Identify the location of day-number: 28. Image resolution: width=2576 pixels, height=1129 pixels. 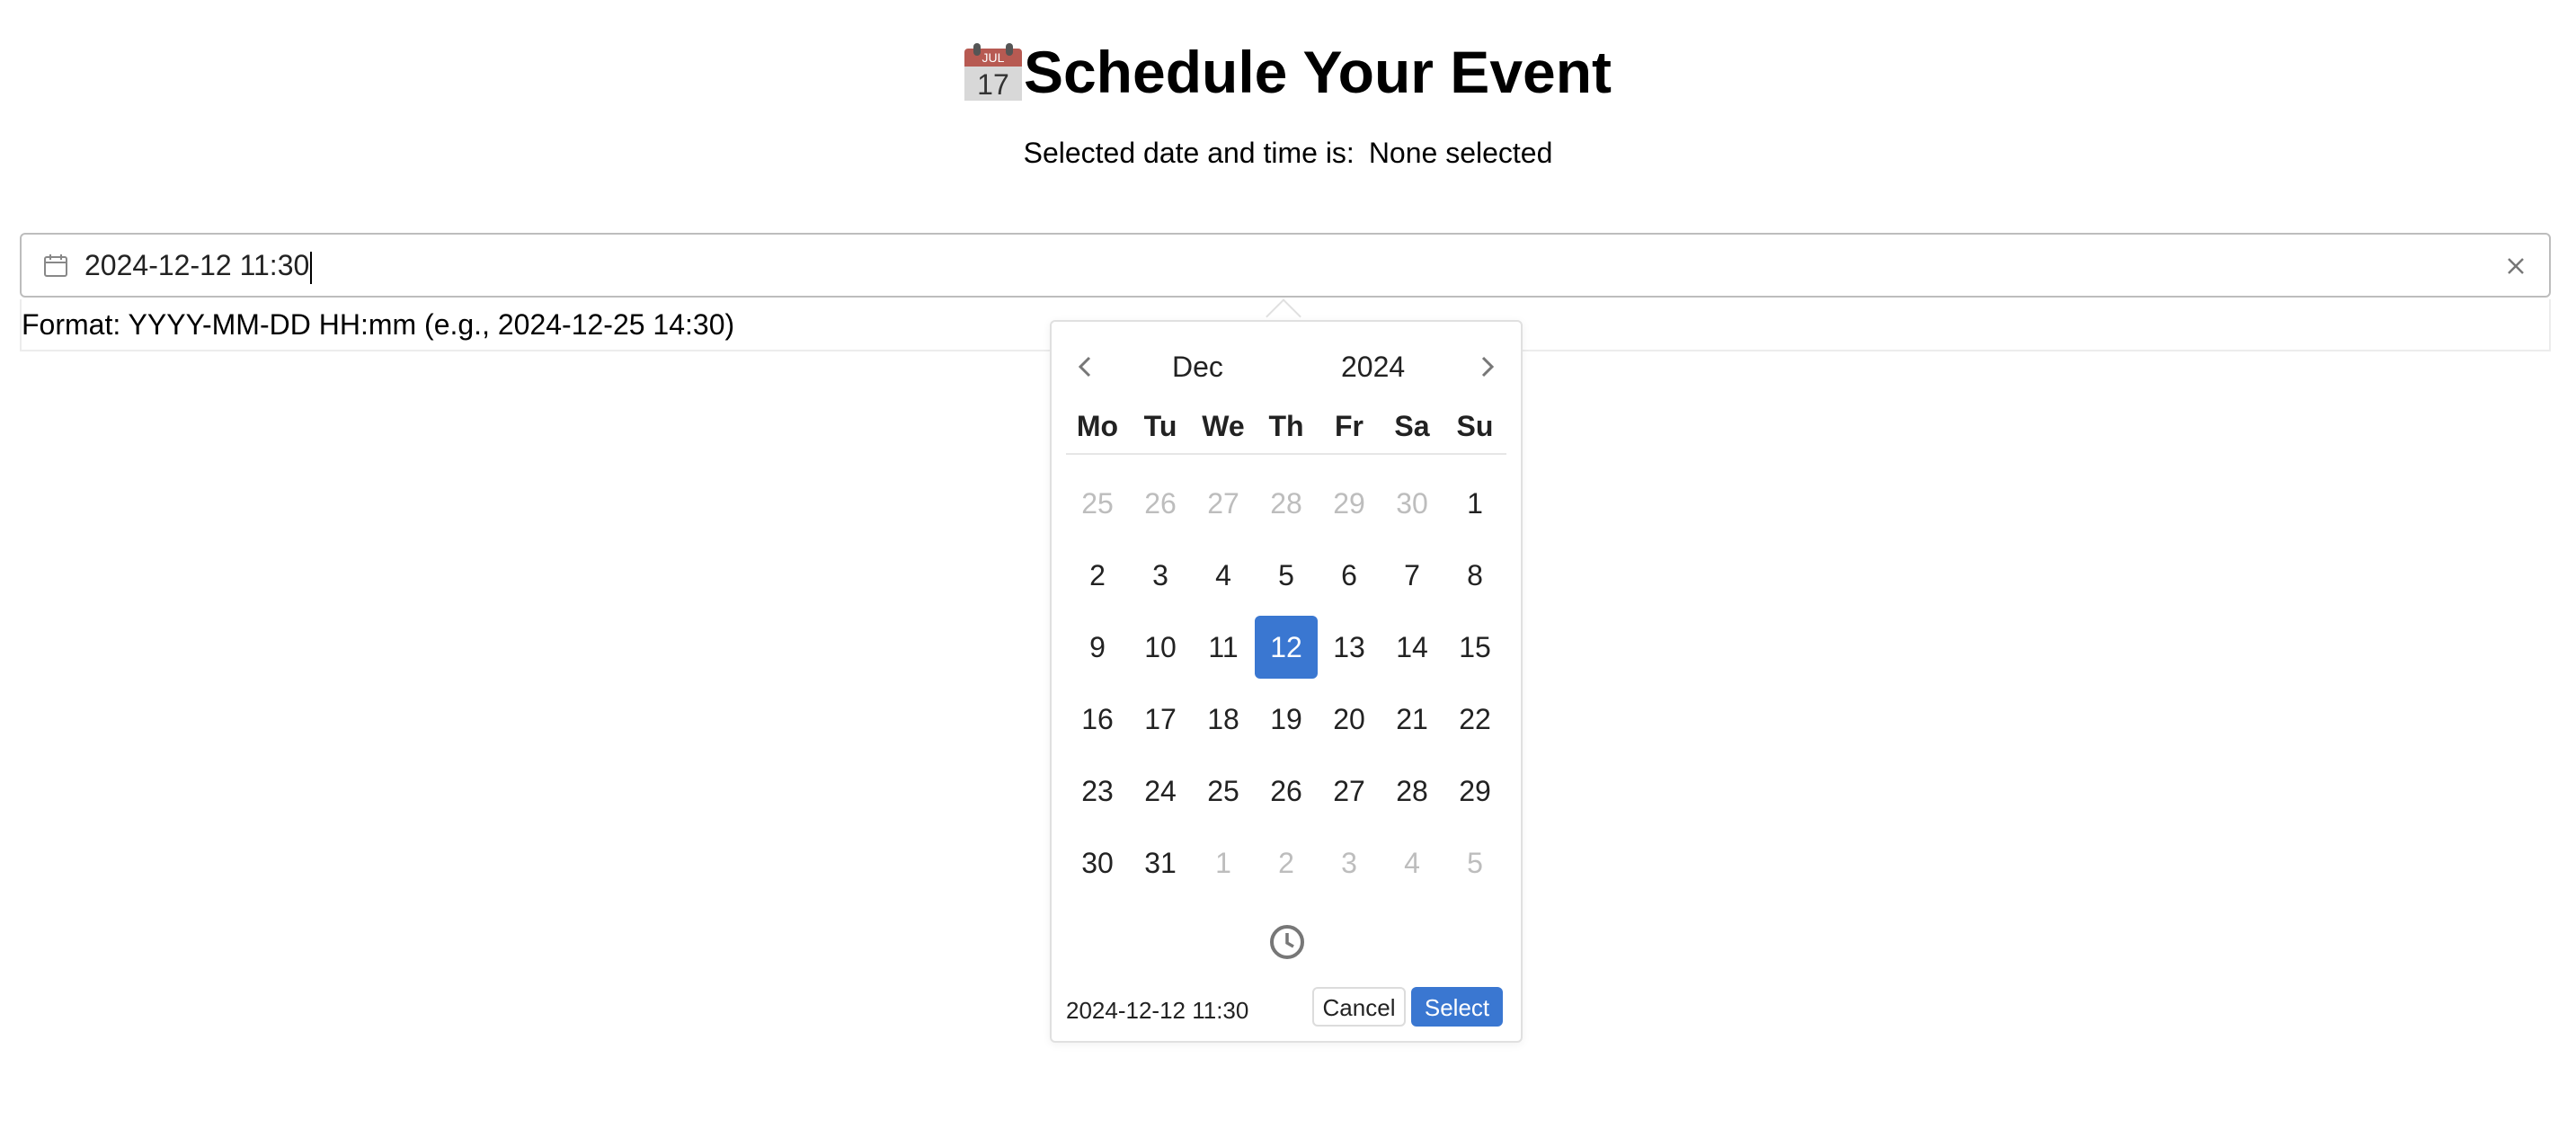
(1286, 504).